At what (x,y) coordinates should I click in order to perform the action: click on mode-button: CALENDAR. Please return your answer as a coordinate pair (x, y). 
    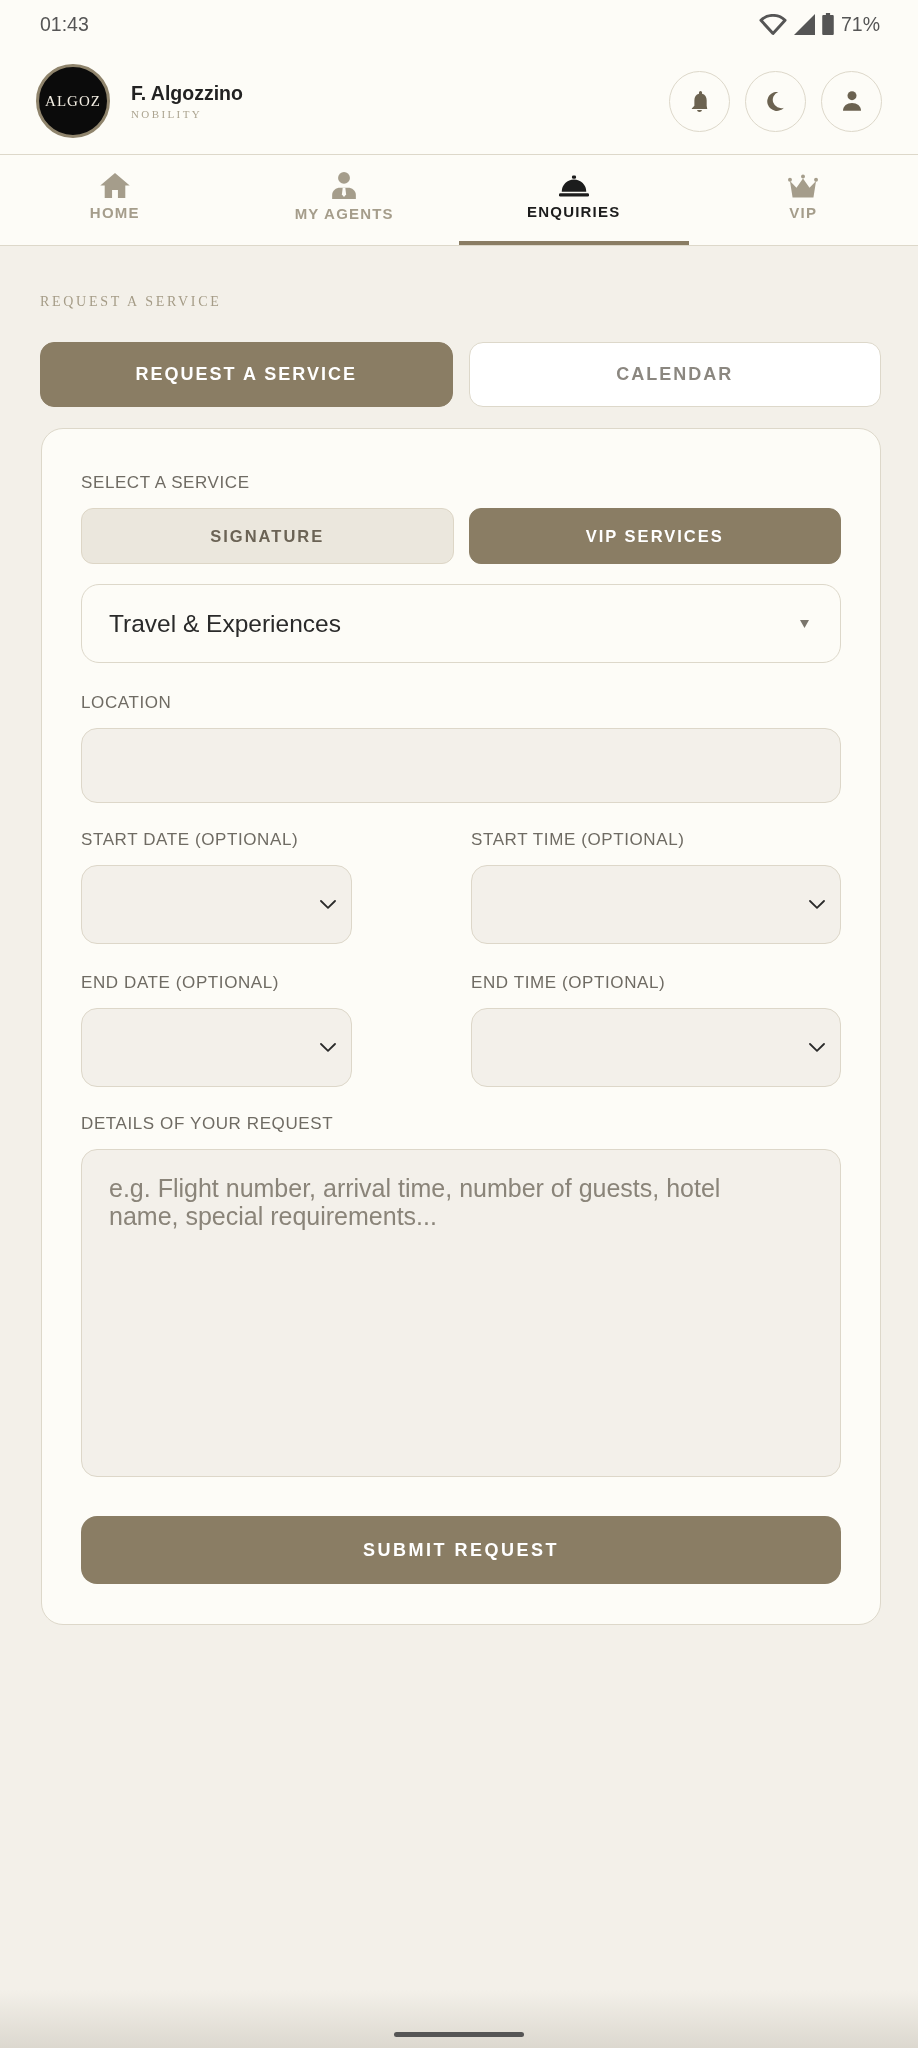
    Looking at the image, I should click on (674, 374).